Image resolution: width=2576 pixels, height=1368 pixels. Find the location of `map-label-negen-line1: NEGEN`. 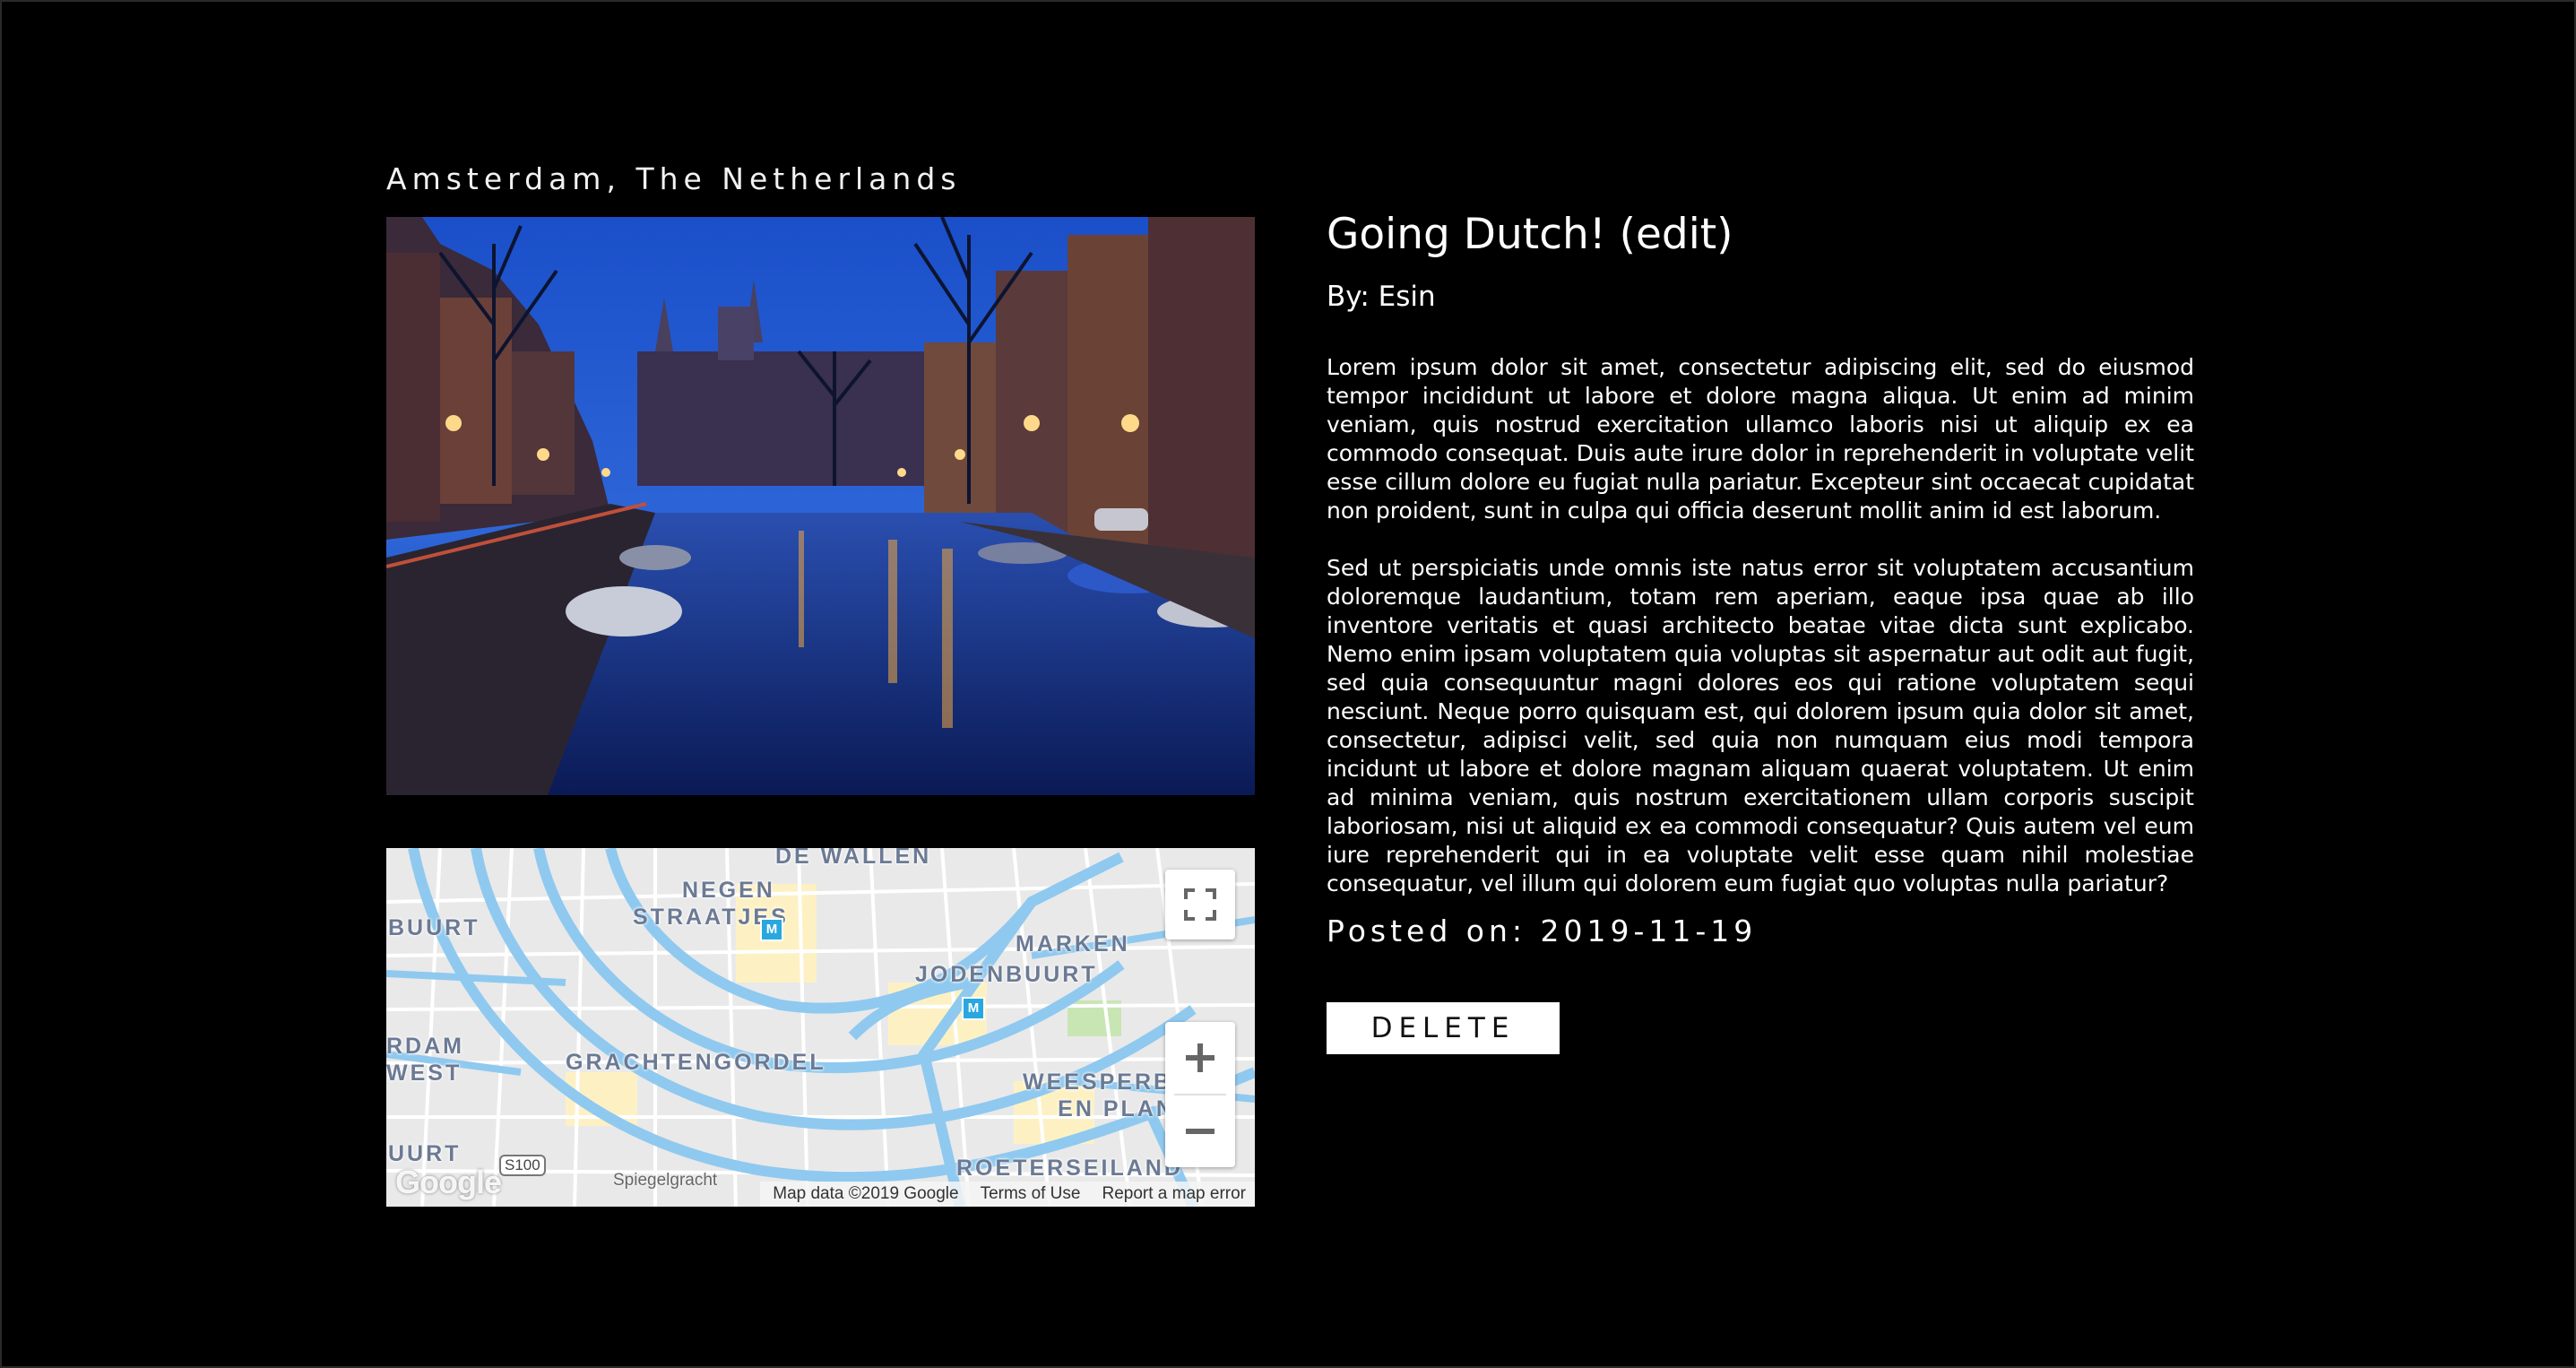

map-label-negen-line1: NEGEN is located at coordinates (728, 890).